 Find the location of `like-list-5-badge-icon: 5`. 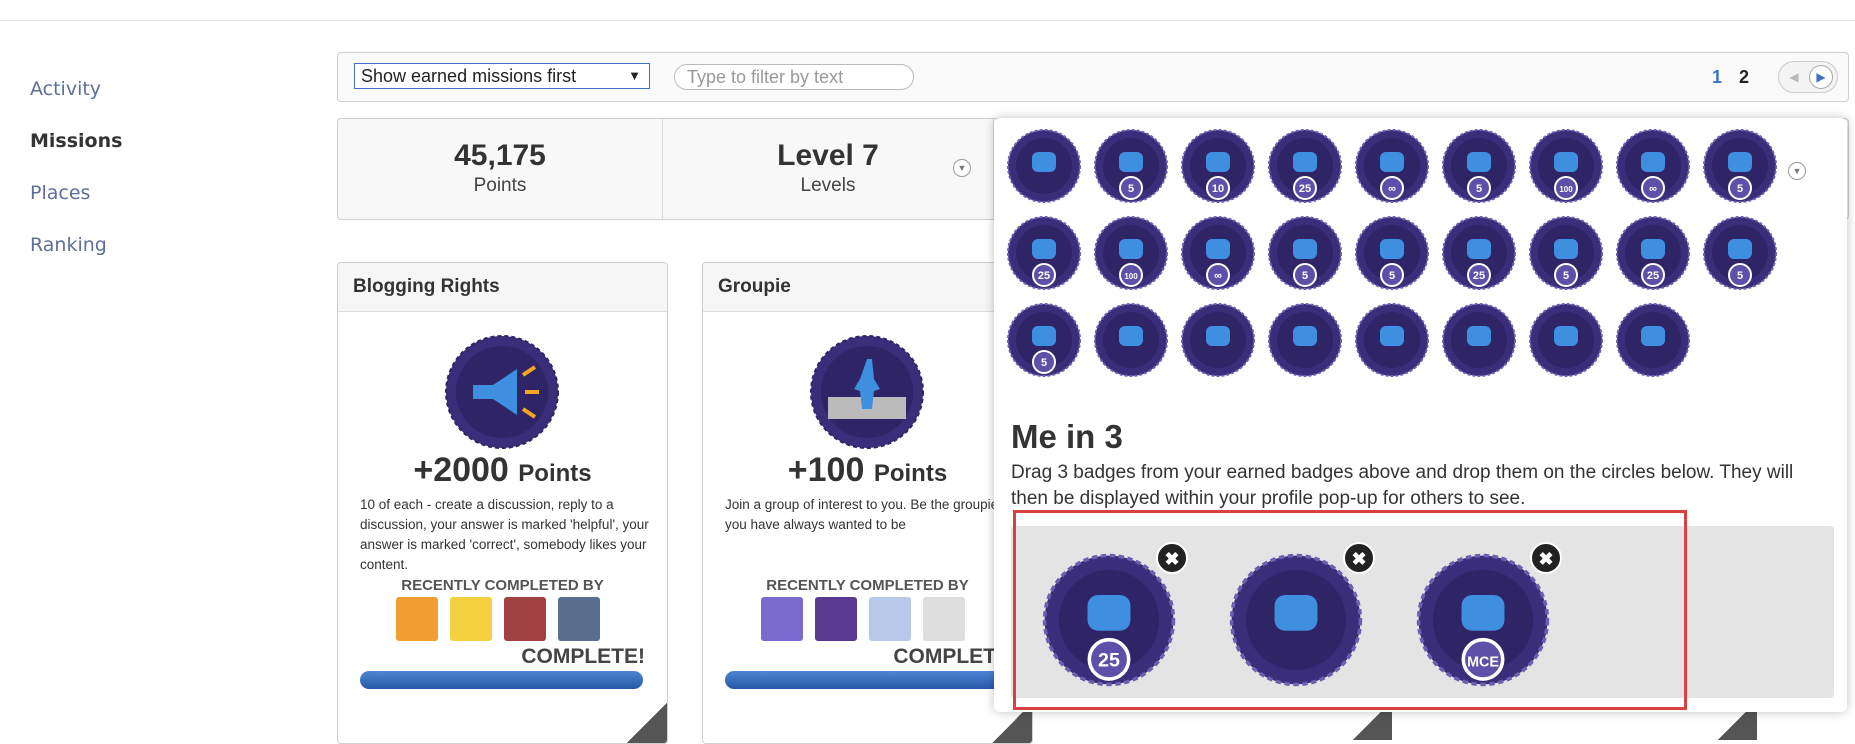

like-list-5-badge-icon: 5 is located at coordinates (1566, 253).